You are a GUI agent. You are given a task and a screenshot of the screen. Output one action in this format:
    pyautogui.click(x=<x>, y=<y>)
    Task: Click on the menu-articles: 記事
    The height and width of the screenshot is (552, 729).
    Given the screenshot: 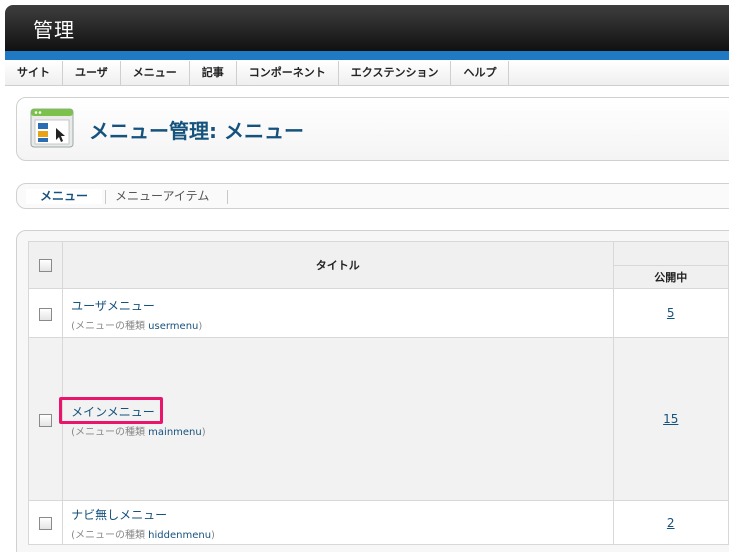 What is the action you would take?
    pyautogui.click(x=213, y=73)
    